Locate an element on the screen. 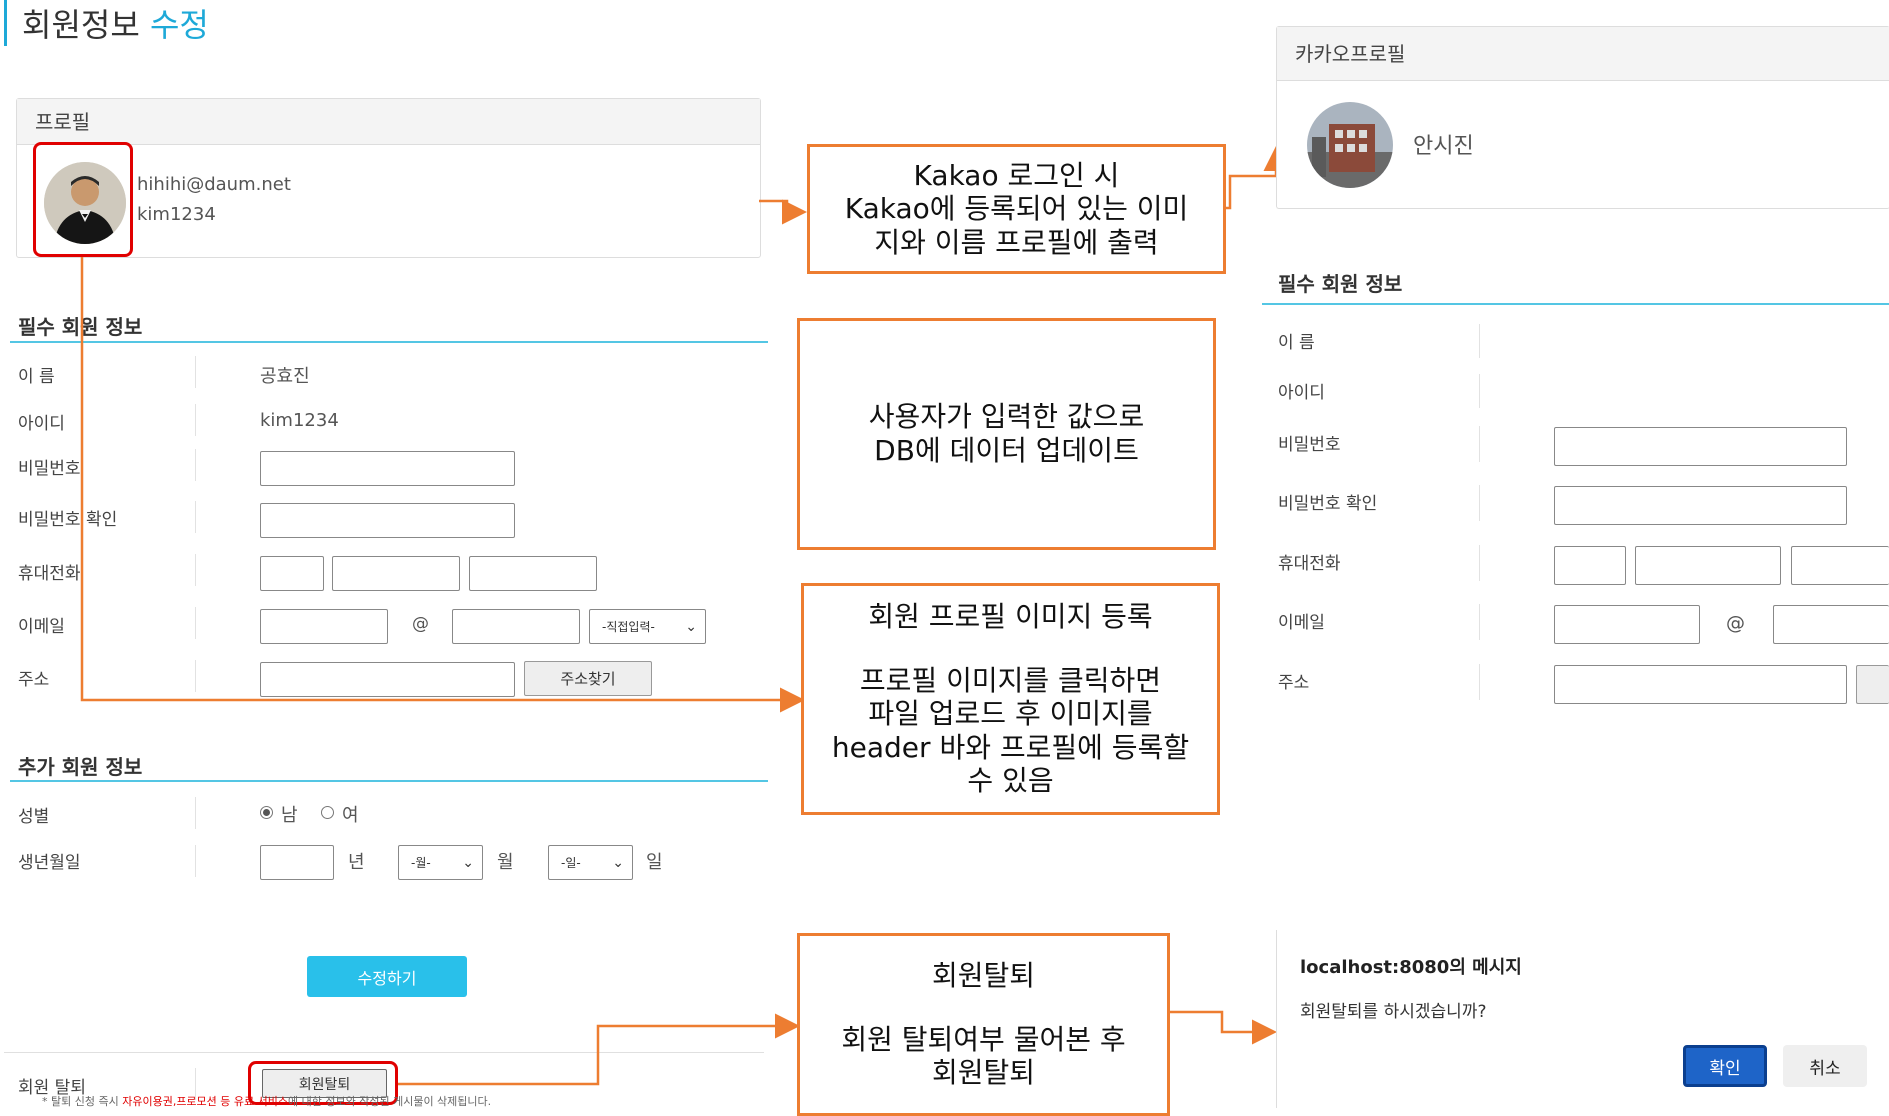  kakao-email-at-sign: @ is located at coordinates (1735, 623).